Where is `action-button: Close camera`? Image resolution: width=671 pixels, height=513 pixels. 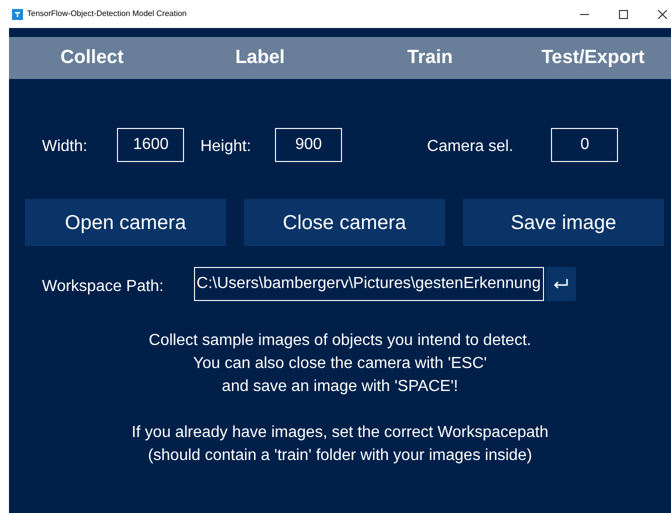 action-button: Close camera is located at coordinates (344, 222).